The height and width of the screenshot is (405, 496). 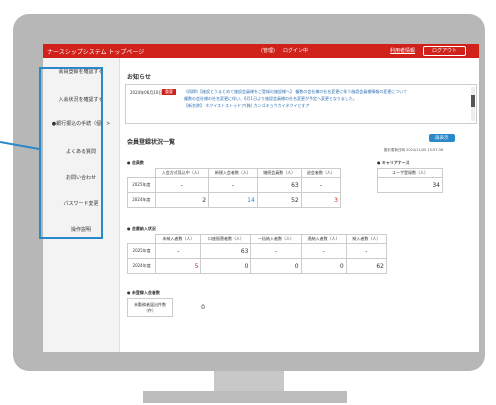 I want to click on refresh-button: 再表示, so click(x=442, y=138).